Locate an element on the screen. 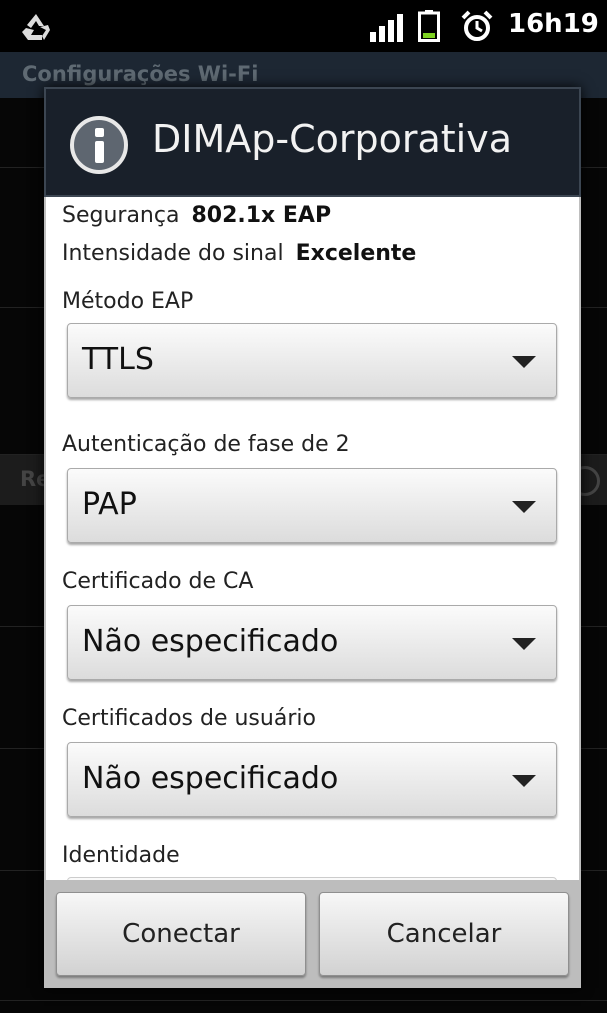 The image size is (607, 1013). ca-certificate-spinner: Não especificado is located at coordinates (312, 642).